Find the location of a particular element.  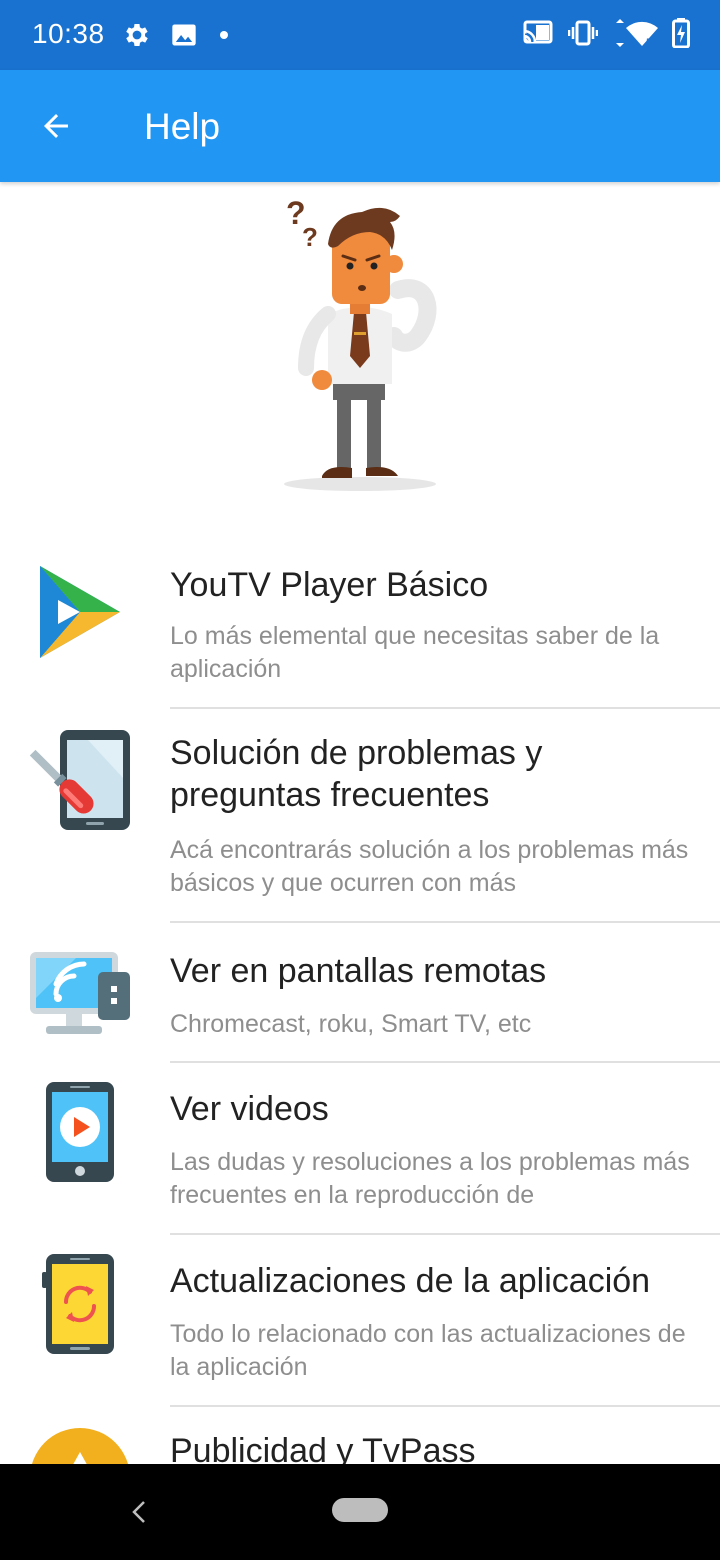

item-title: Ver videos is located at coordinates (249, 1109).